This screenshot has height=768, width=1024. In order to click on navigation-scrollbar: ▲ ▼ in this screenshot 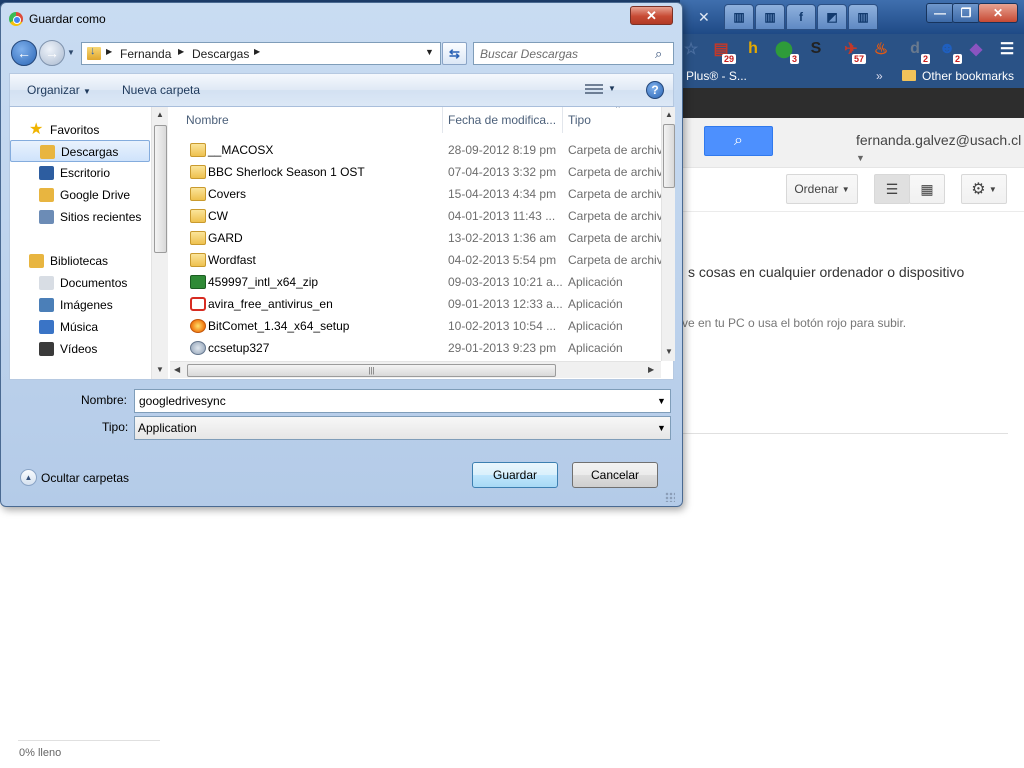, I will do `click(159, 243)`.